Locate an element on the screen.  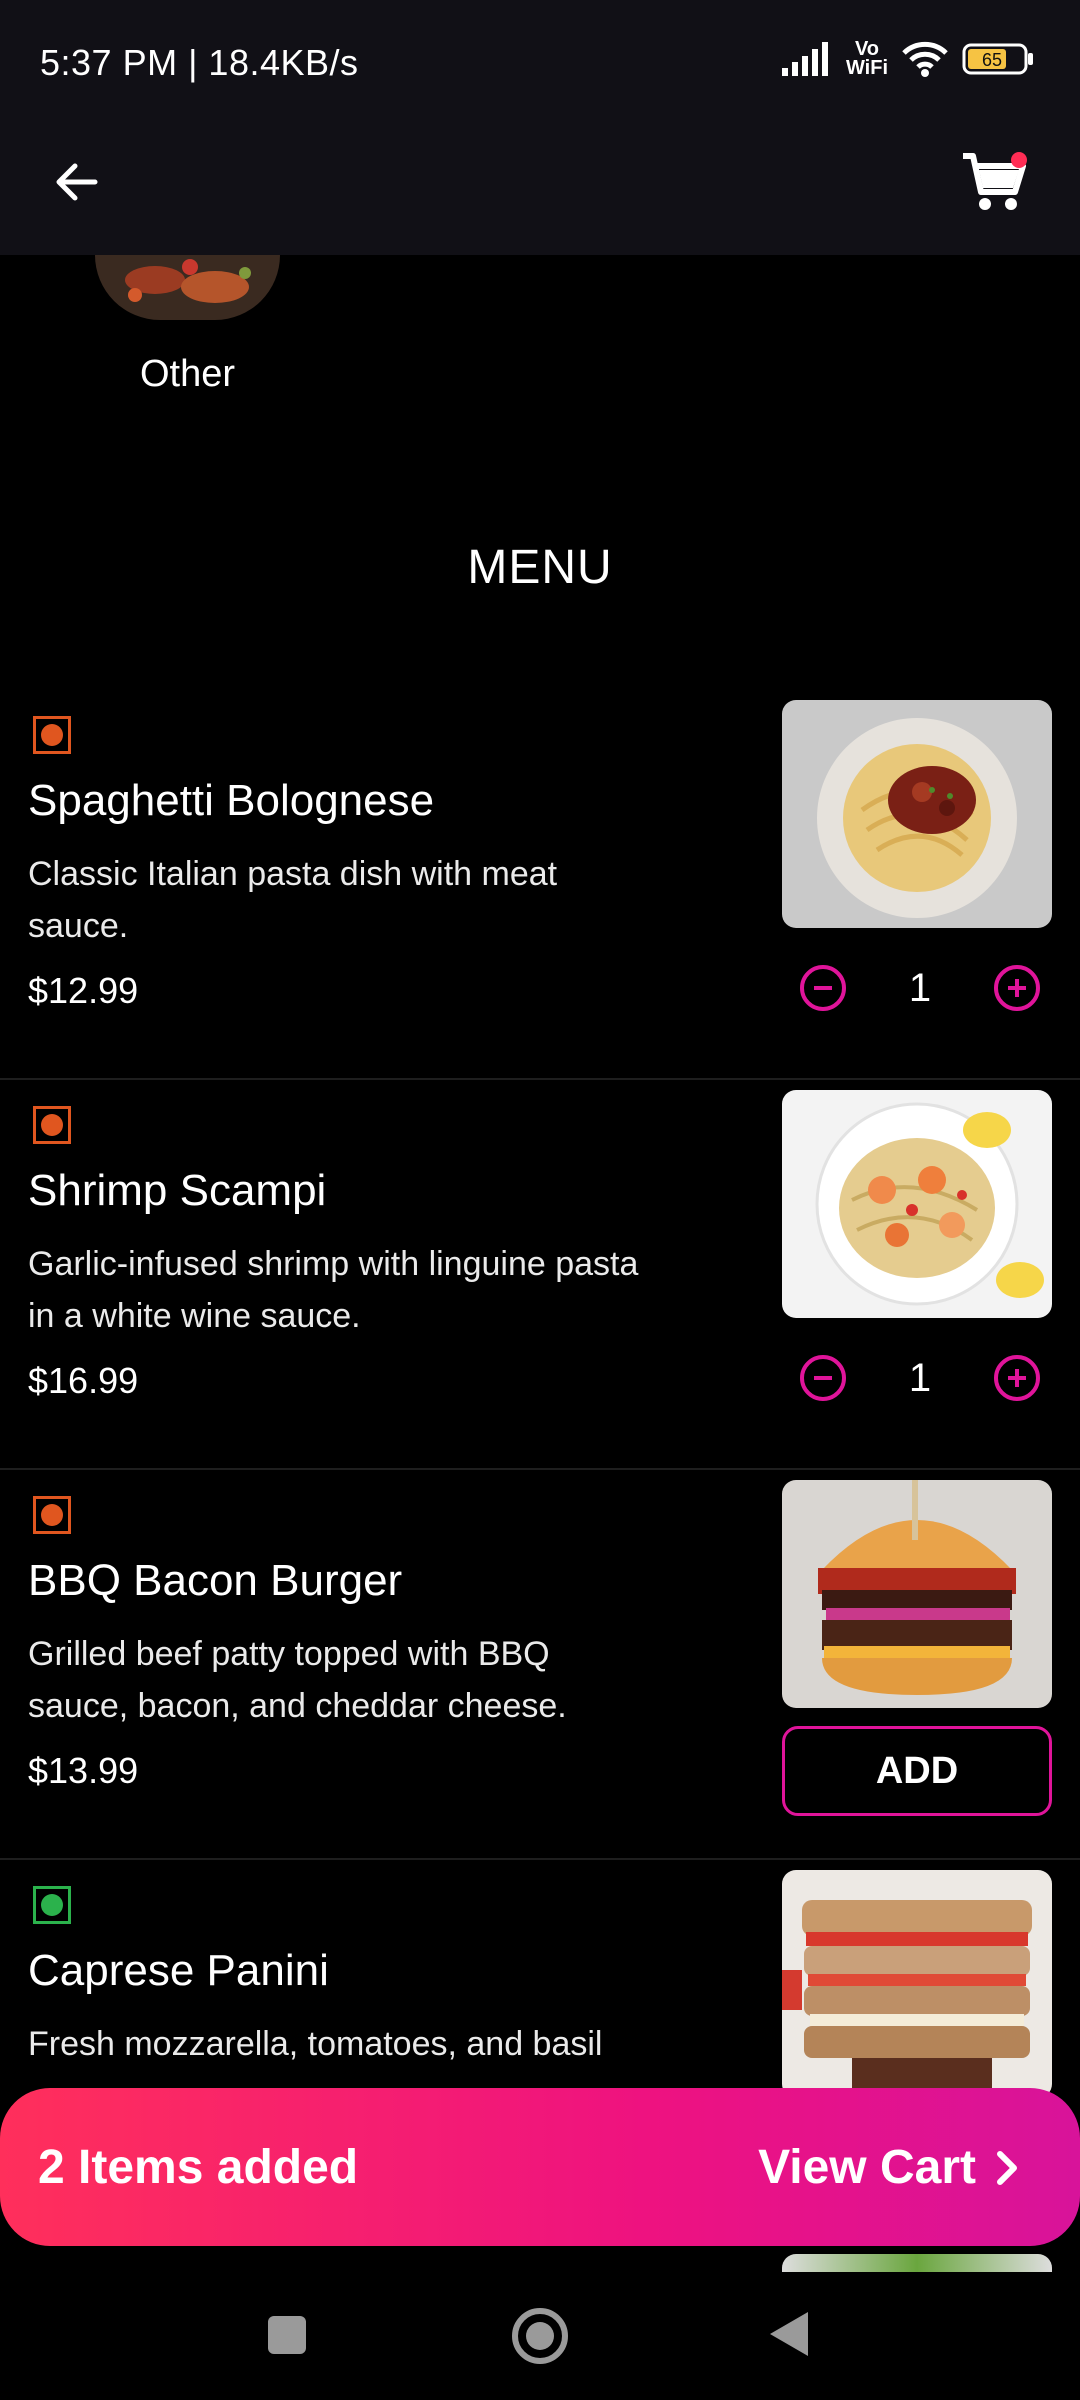
category-label: Other is located at coordinates (187, 374).